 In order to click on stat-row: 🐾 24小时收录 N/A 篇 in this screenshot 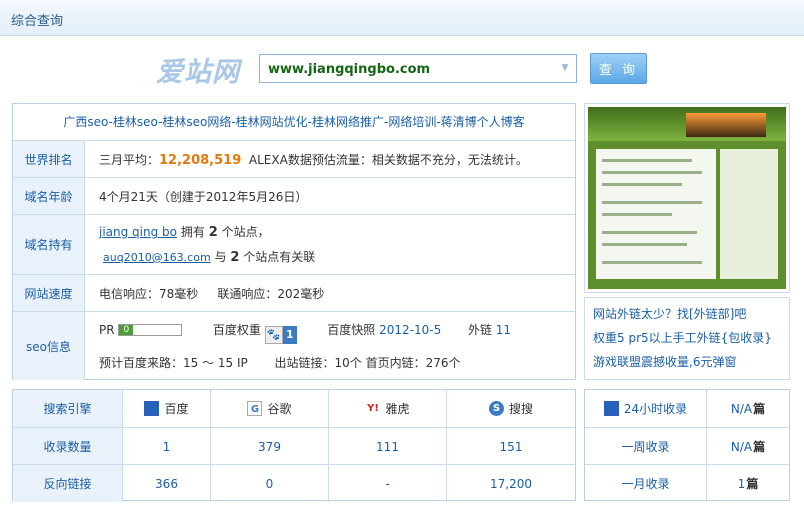, I will do `click(687, 408)`.